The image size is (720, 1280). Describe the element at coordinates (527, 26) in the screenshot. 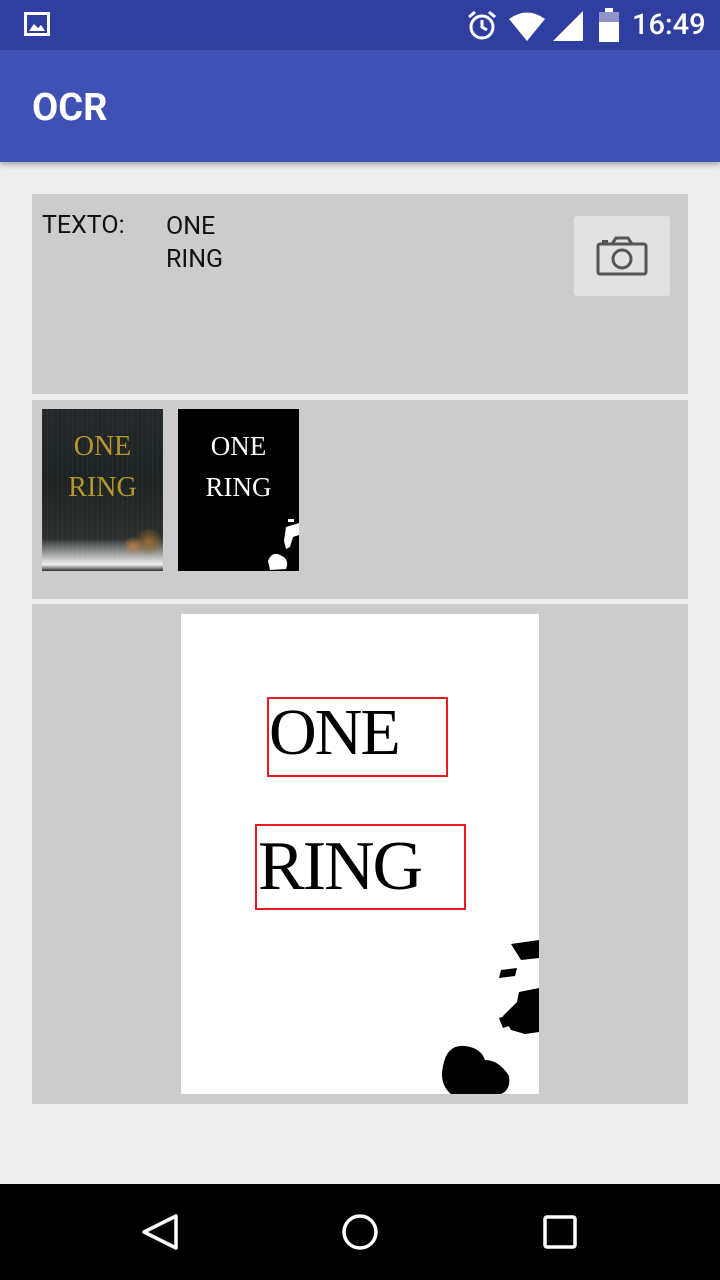

I see `wifi-icon` at that location.